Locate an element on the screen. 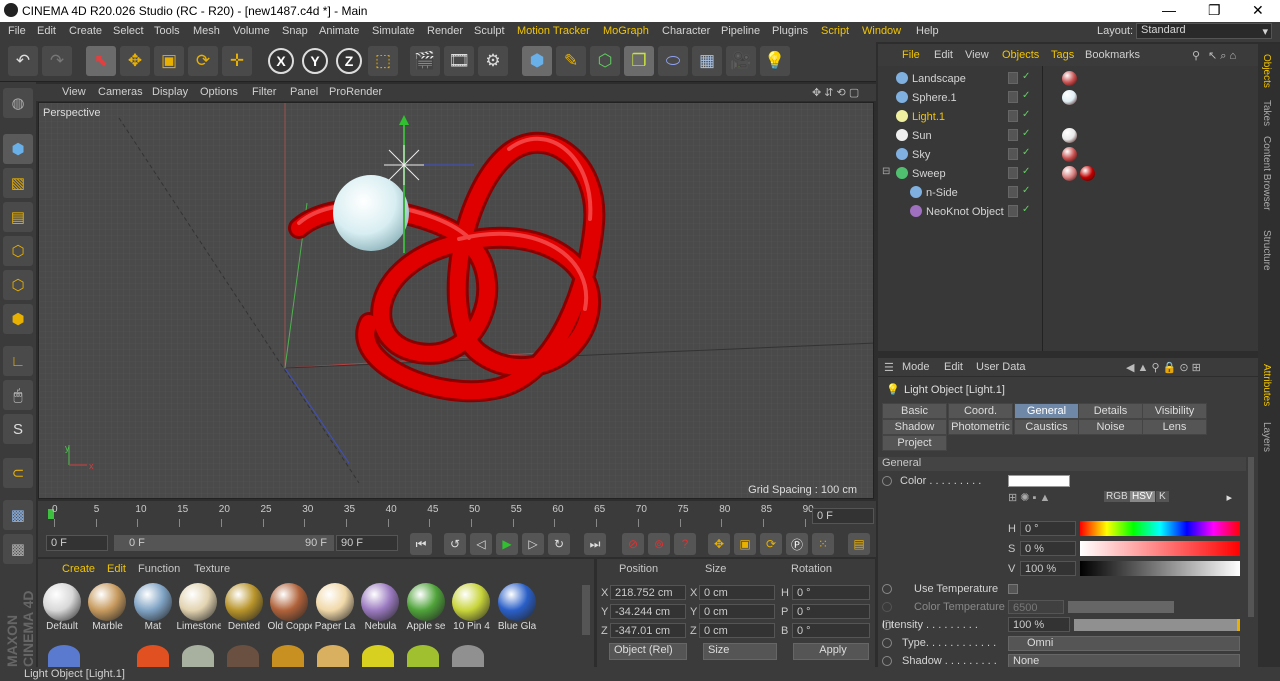  menu-animate: Animate is located at coordinates (339, 31).